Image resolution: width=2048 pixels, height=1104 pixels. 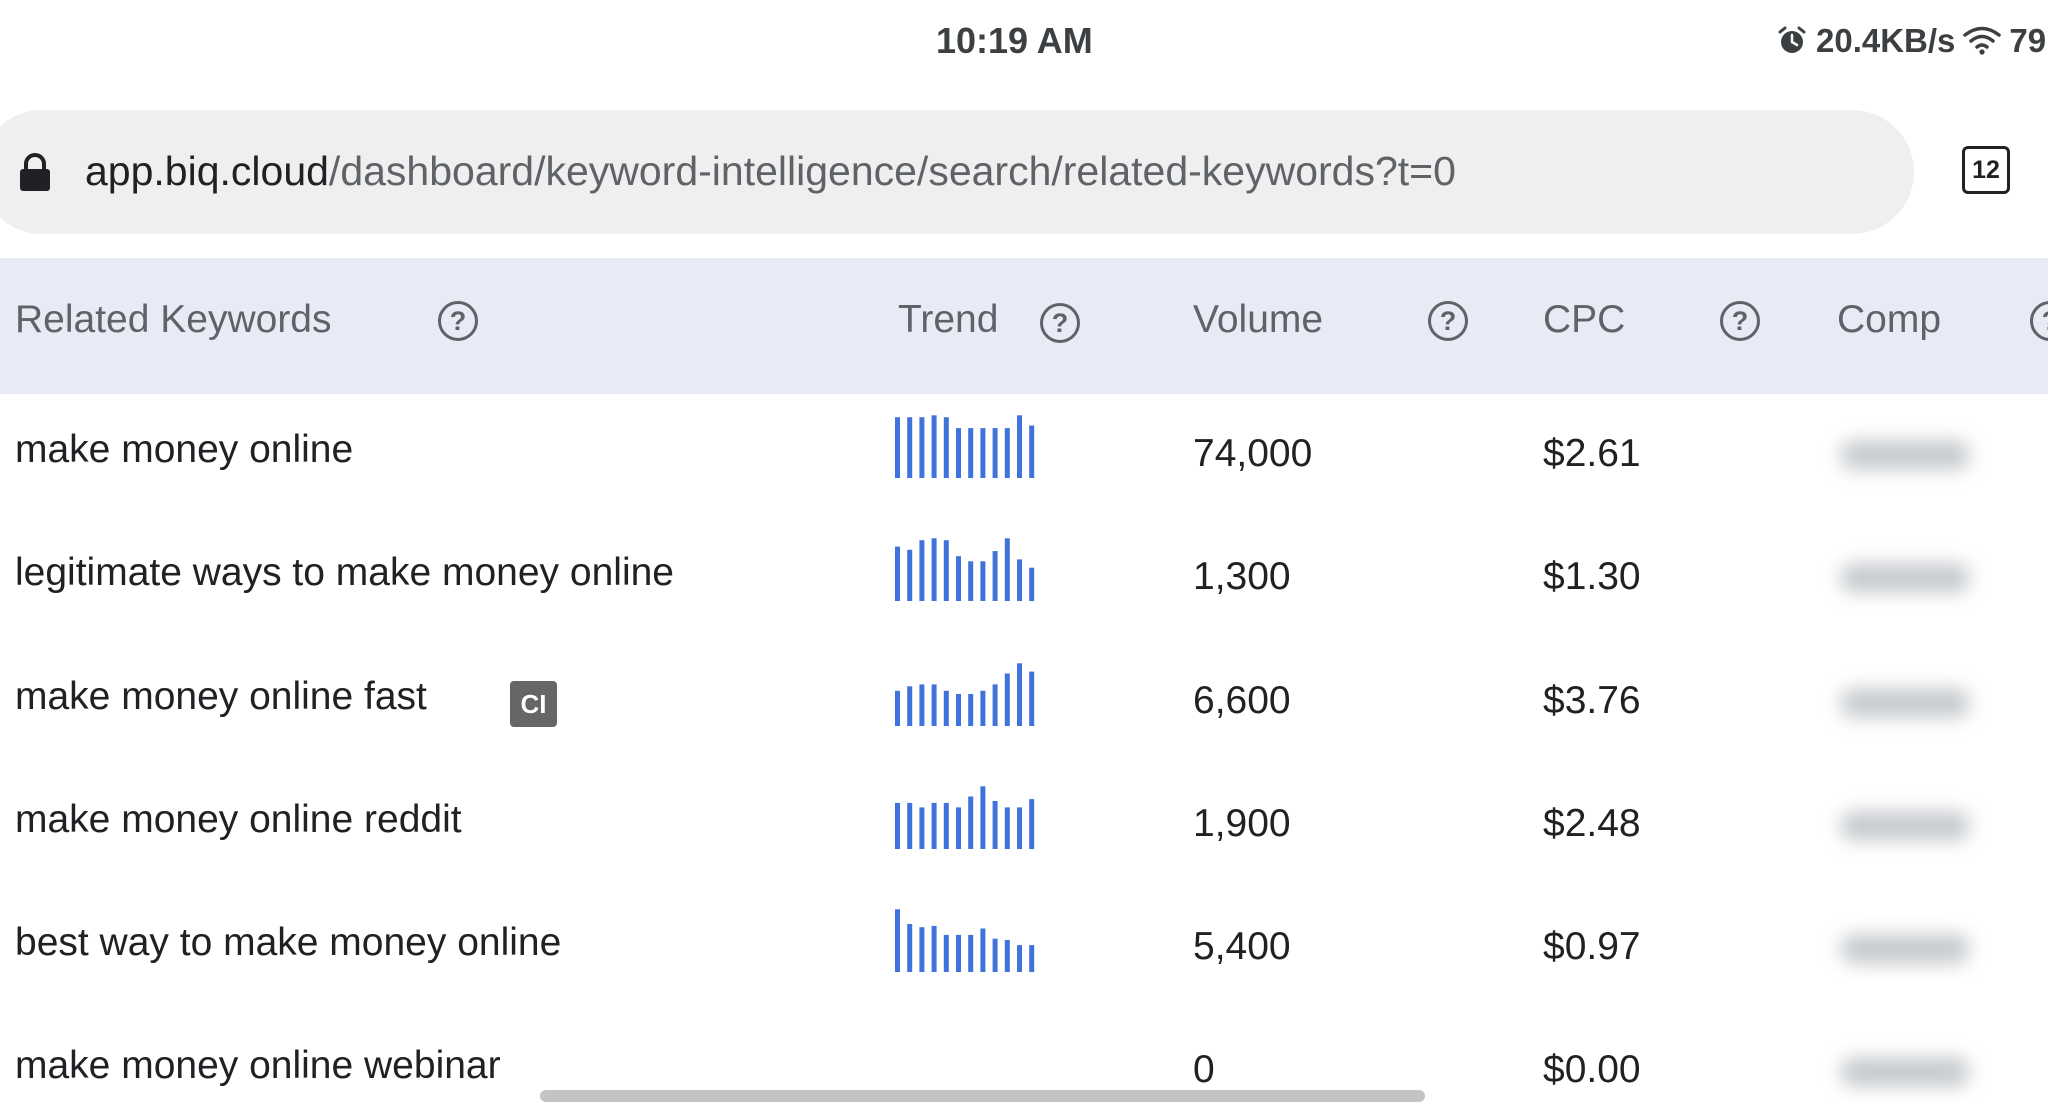 I want to click on table-row: make money online 74,000 $2.61, so click(x=1024, y=455).